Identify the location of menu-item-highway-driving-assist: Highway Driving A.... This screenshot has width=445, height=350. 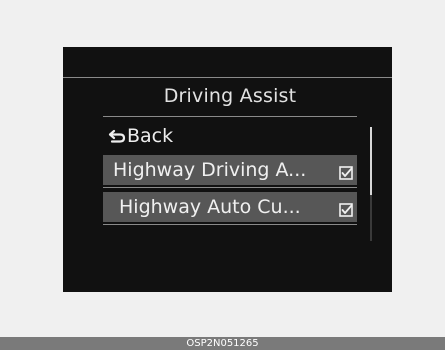
(230, 170).